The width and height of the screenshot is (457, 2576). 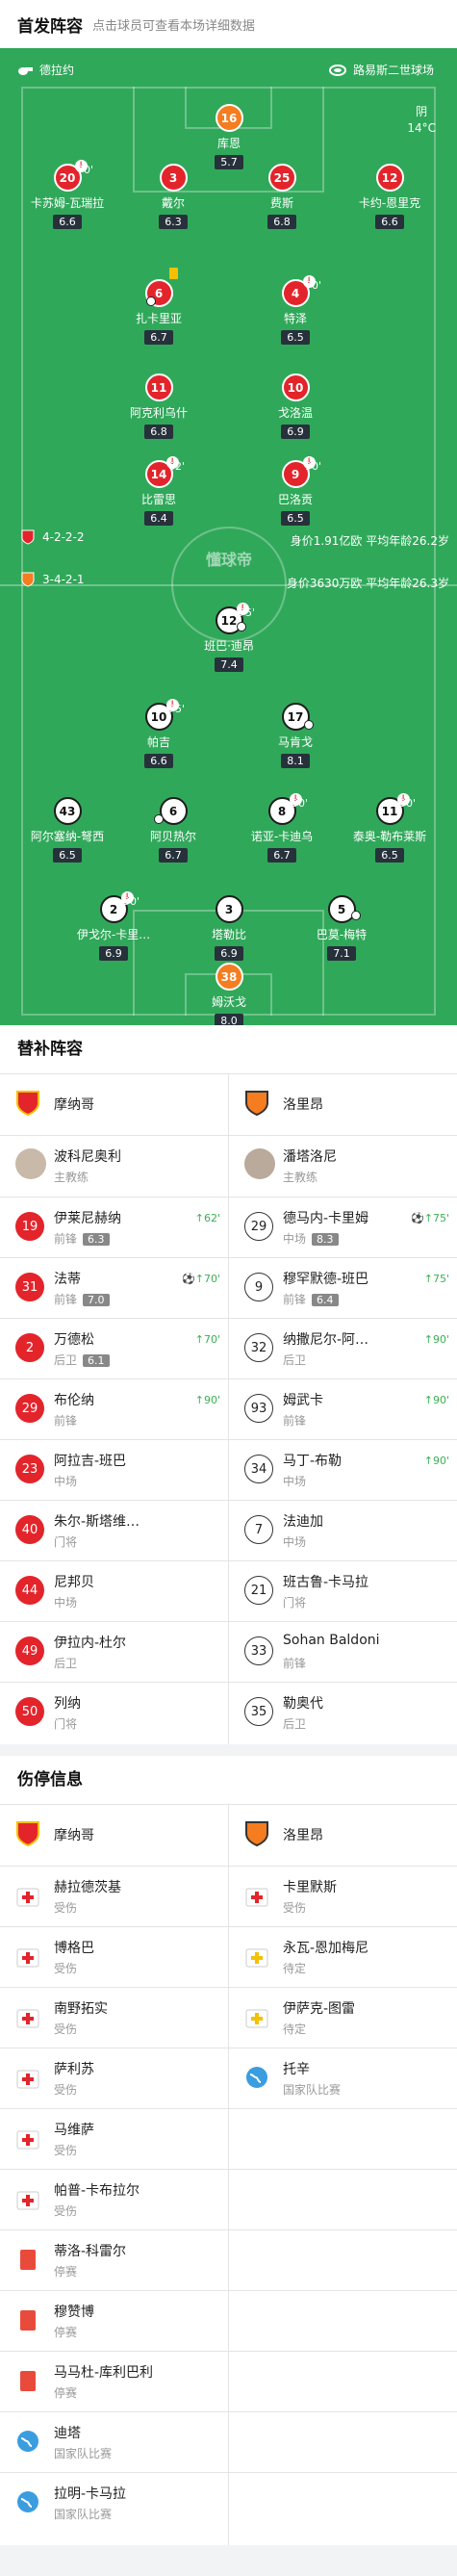 What do you see at coordinates (295, 2029) in the screenshot?
I see `injury-status: 待定` at bounding box center [295, 2029].